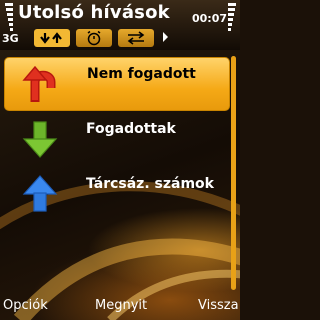  I want to click on scrollbar-thumb, so click(233, 173).